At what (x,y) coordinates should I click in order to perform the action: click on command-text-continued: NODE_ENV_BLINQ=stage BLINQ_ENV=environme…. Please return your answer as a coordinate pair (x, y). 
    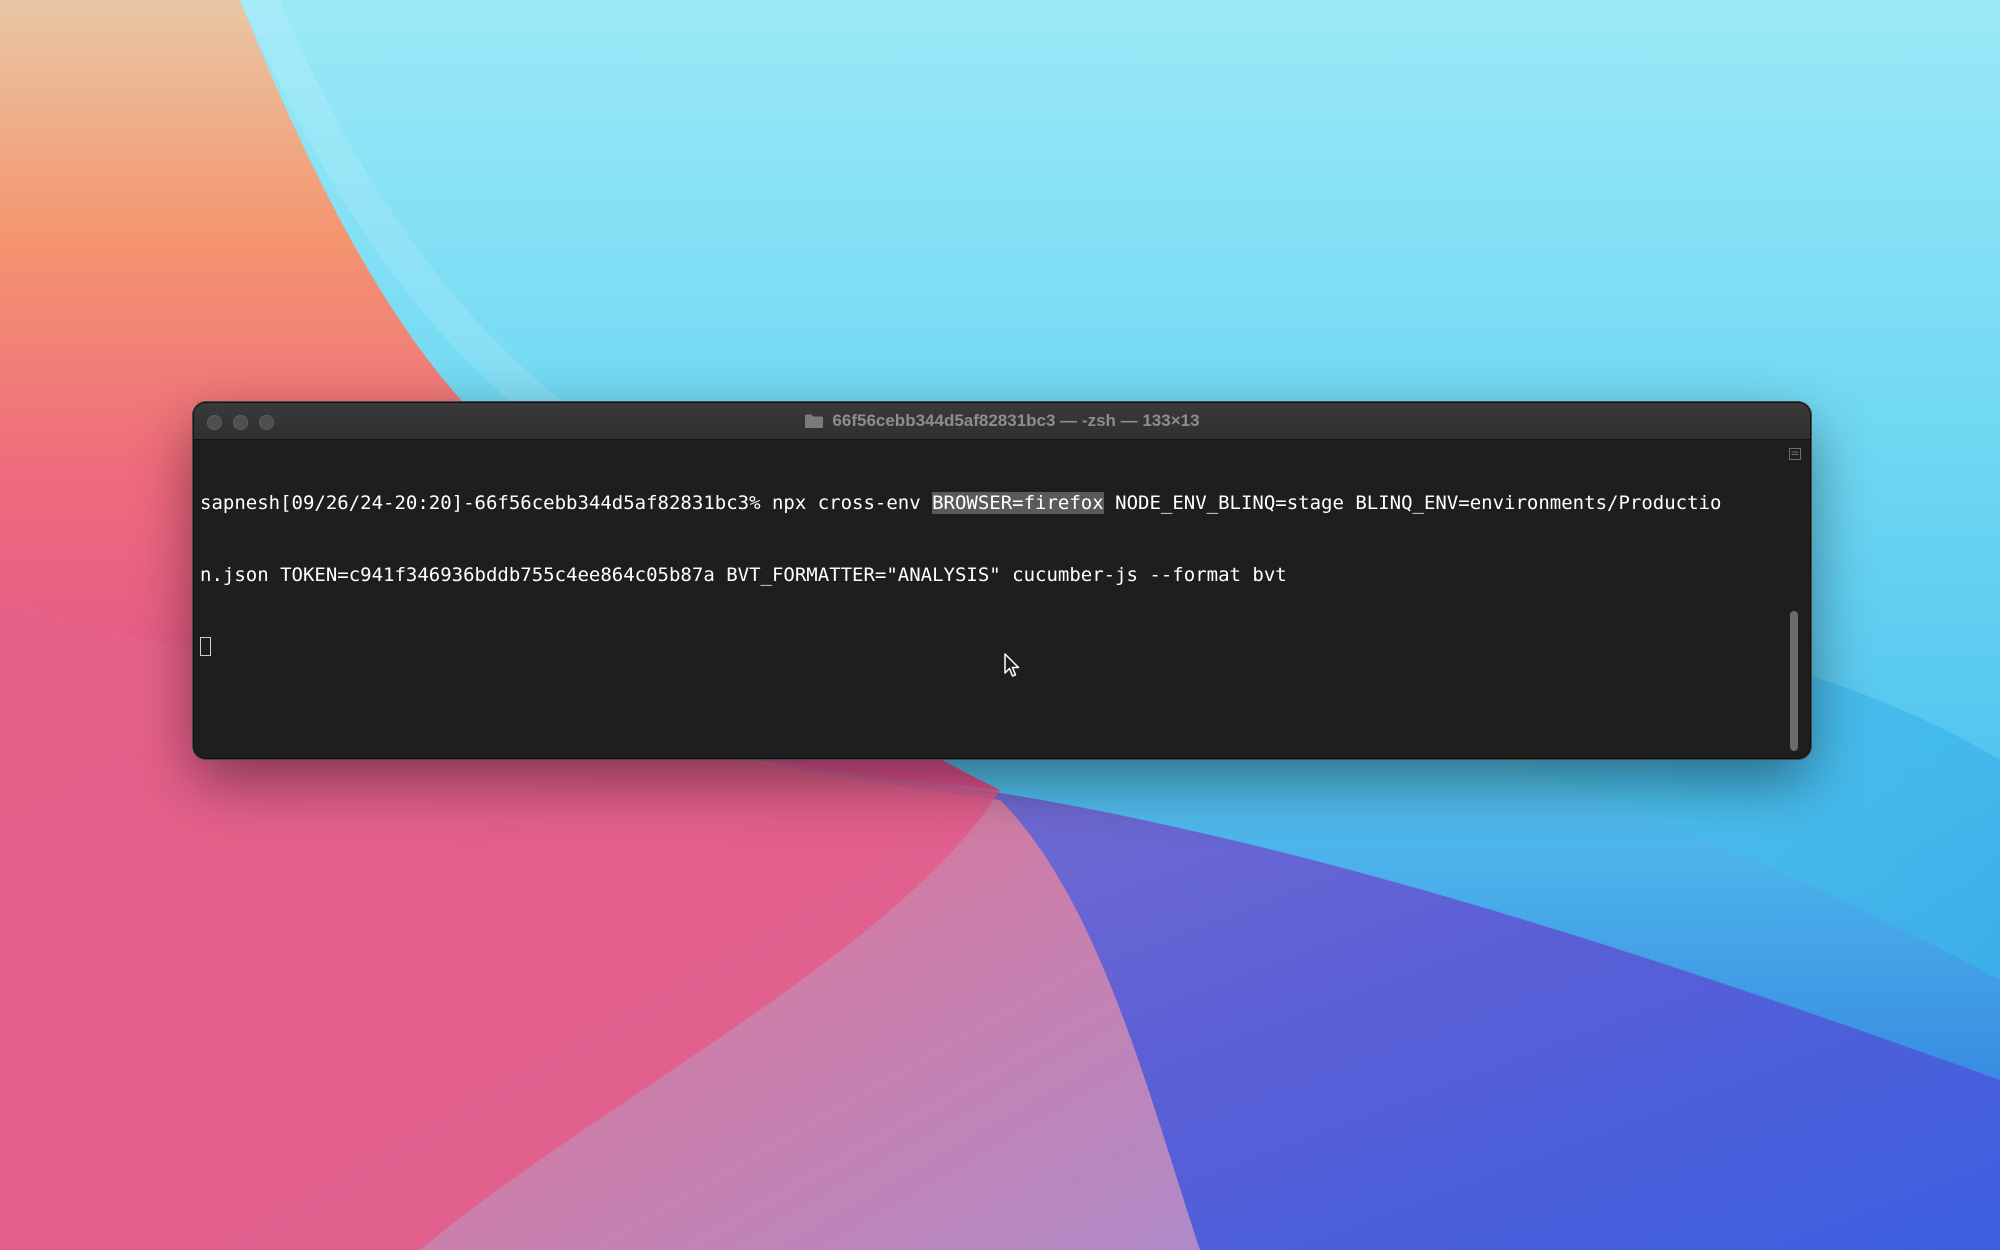
    Looking at the image, I should click on (1412, 503).